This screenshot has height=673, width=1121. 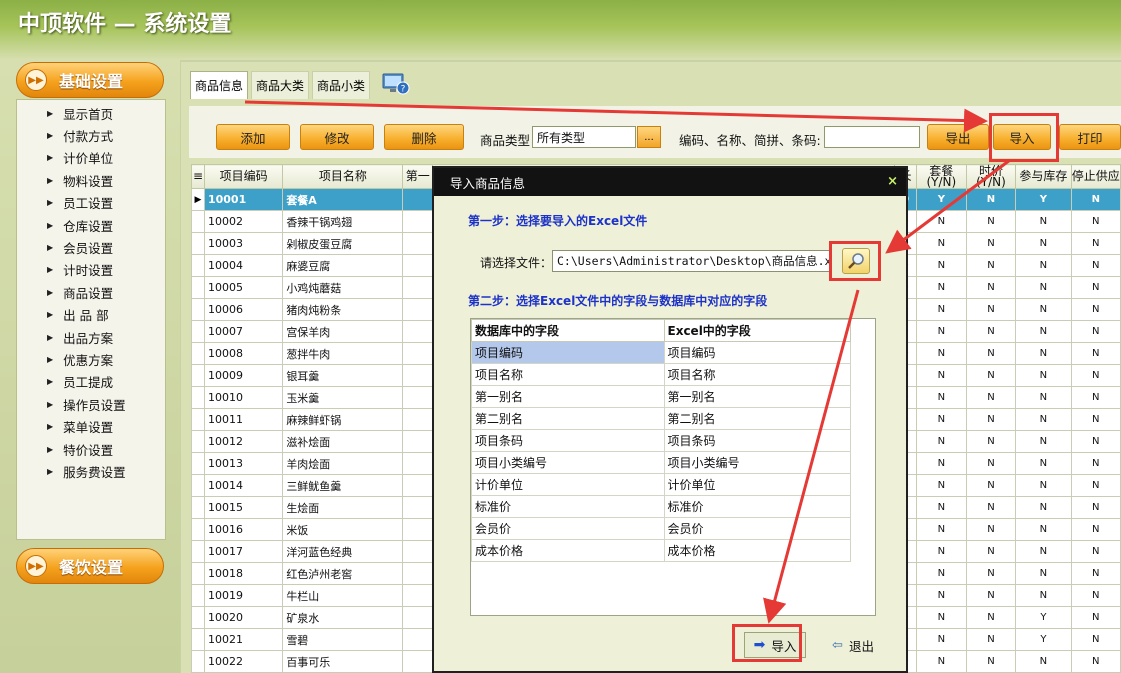 What do you see at coordinates (568, 352) in the screenshot?
I see `mapping-db-field: 项目编码` at bounding box center [568, 352].